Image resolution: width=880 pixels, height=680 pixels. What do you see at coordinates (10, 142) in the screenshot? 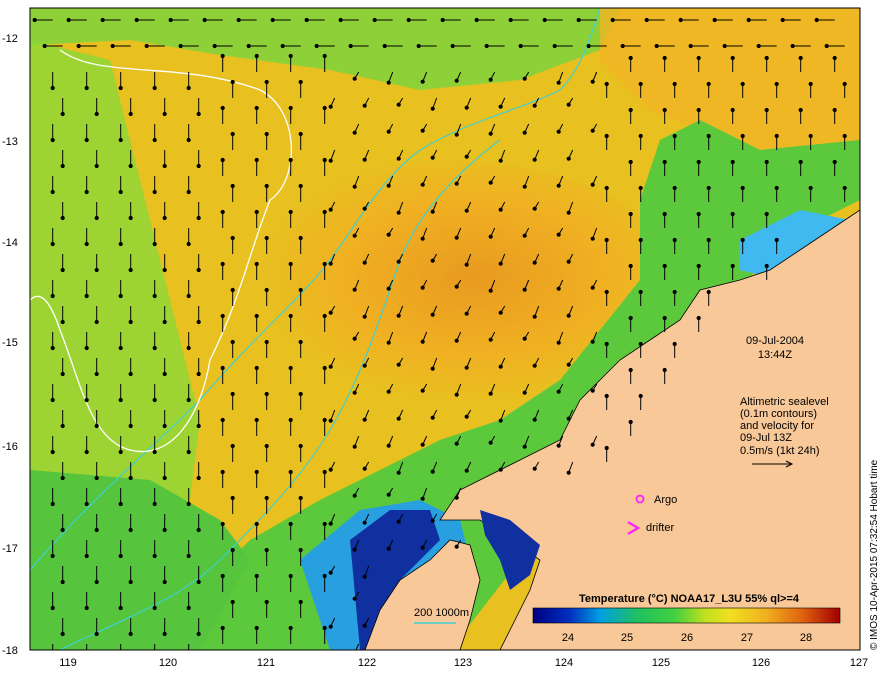
I see `y-tick-label: -13` at bounding box center [10, 142].